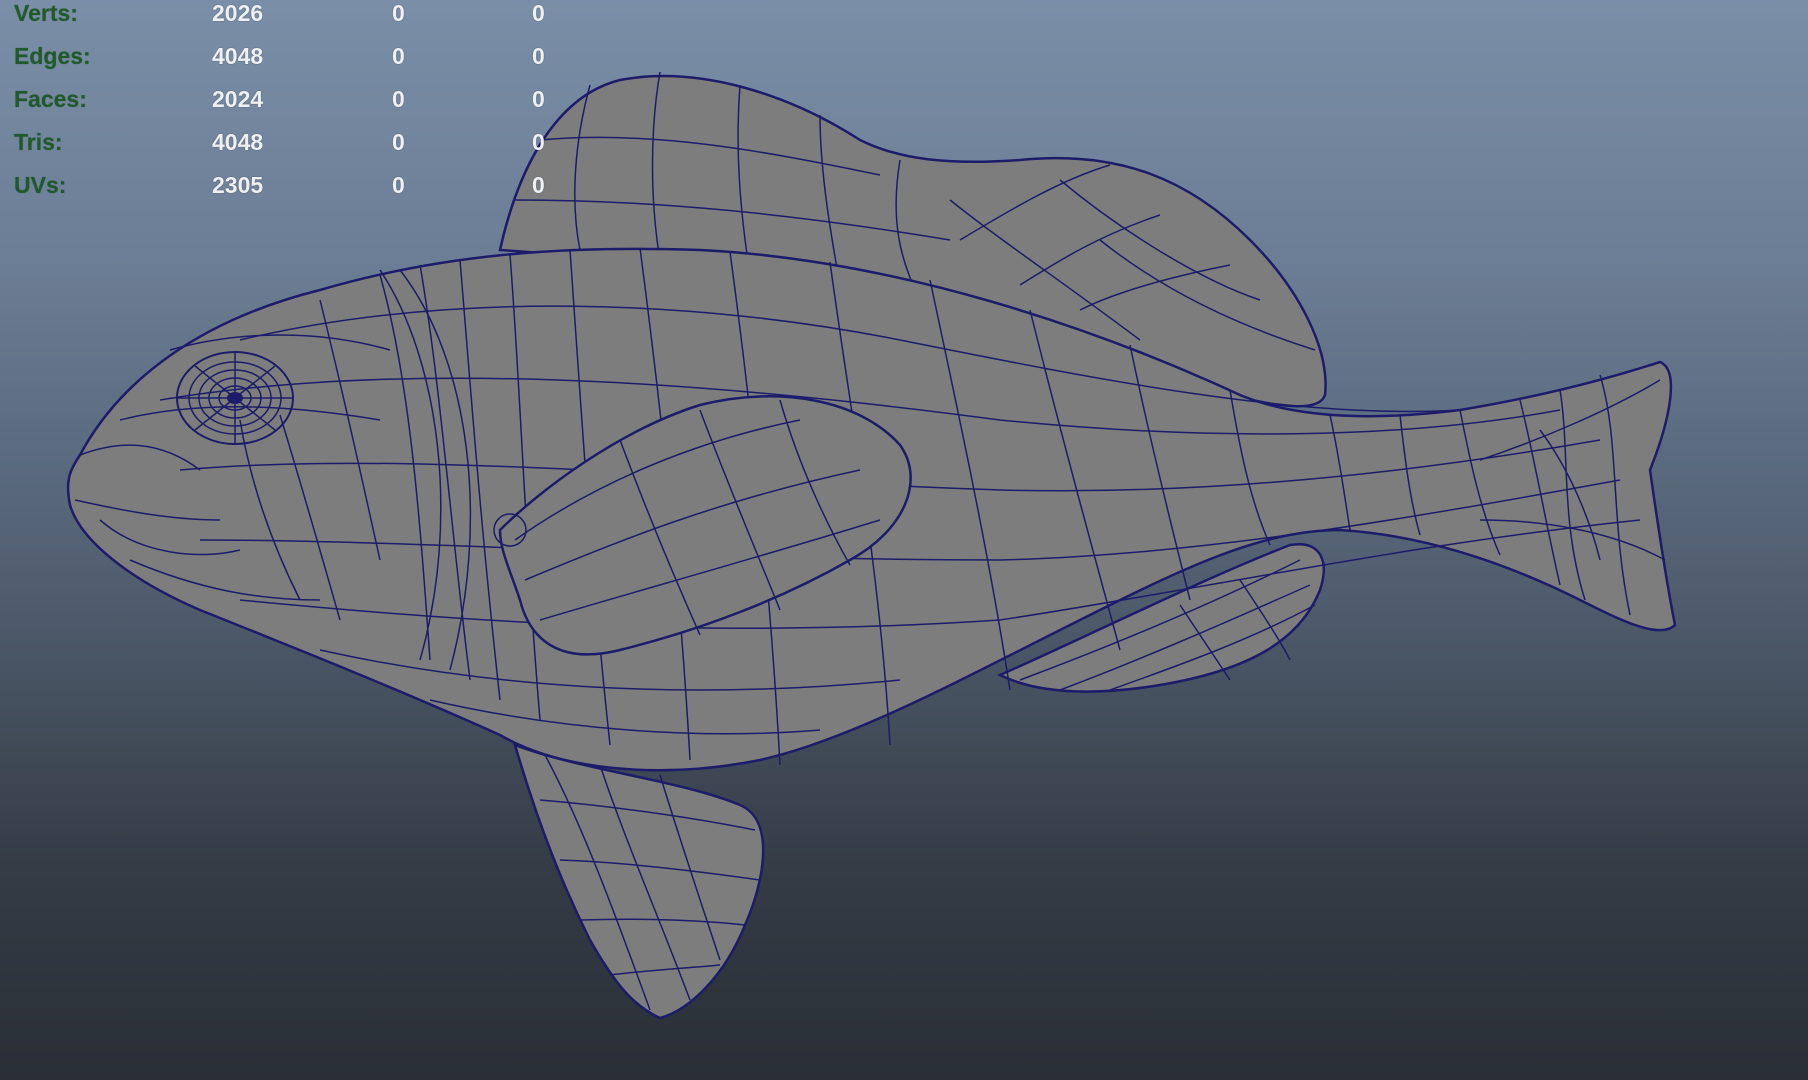 This screenshot has width=1808, height=1080. I want to click on hud-row-tris: Tris: 4048 0 0, so click(294, 150).